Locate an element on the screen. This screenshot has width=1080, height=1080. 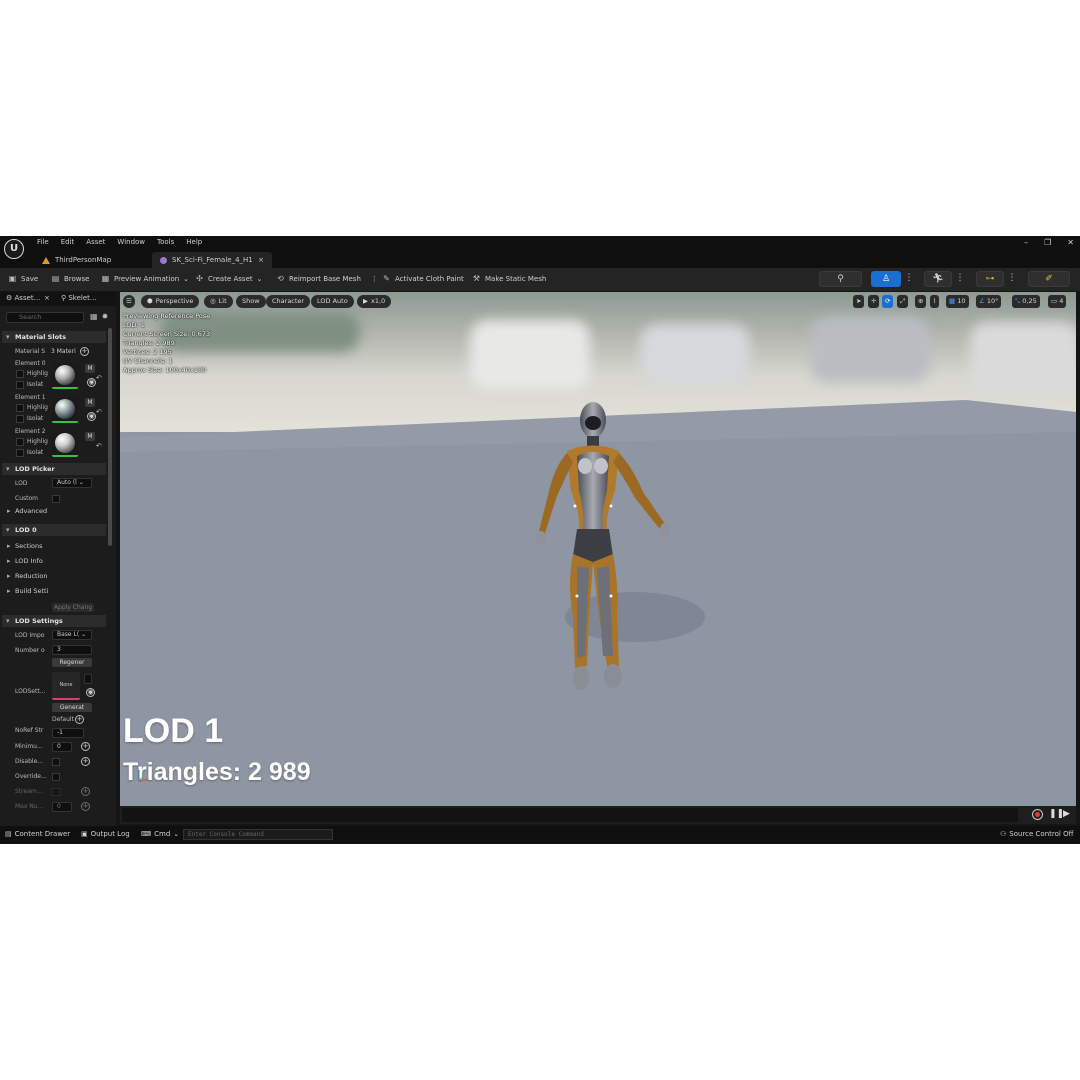
angle-snap-button: ∠ 10° is located at coordinates (989, 301).